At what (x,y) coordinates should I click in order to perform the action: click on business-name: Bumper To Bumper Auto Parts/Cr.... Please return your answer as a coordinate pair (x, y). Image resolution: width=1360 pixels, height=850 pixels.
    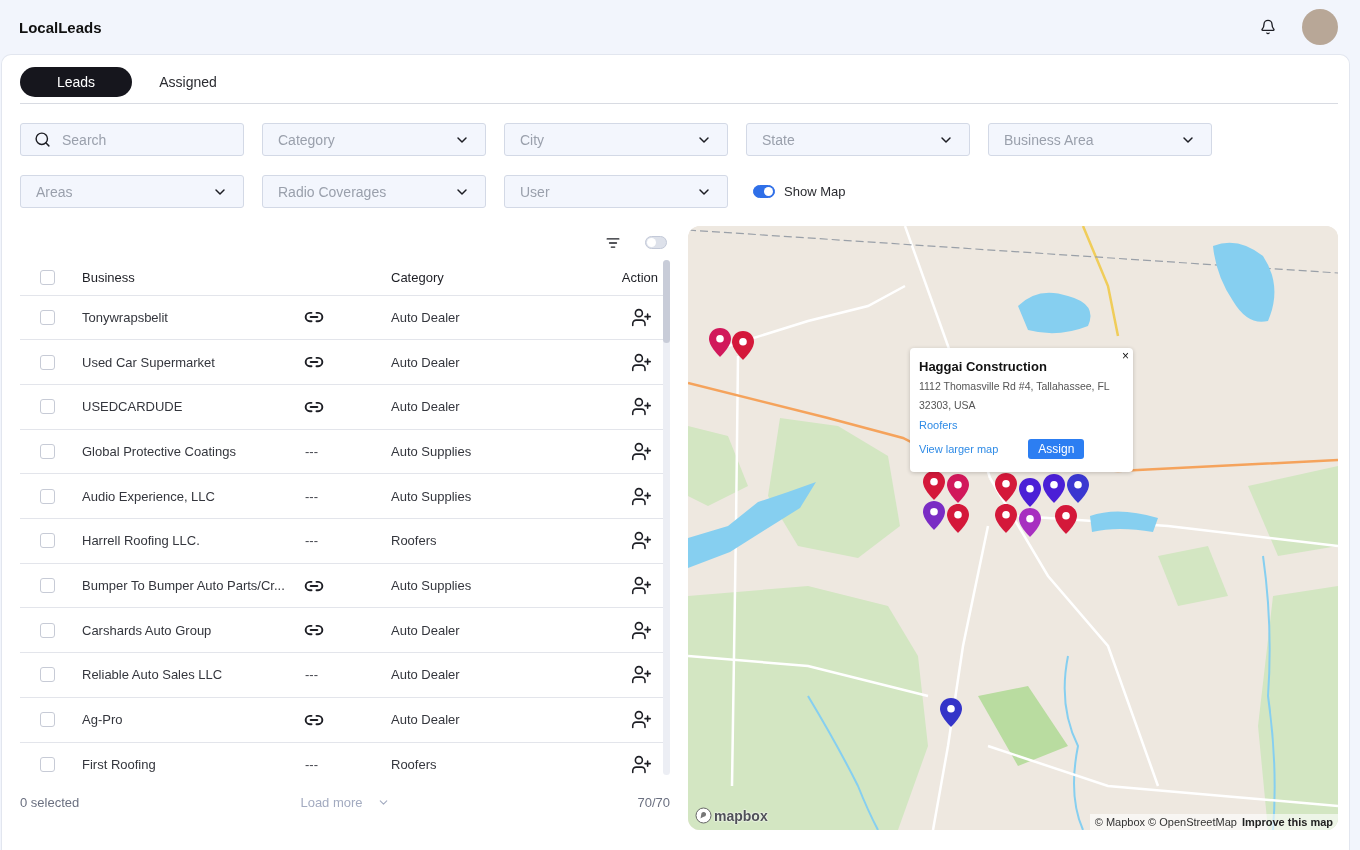
    Looking at the image, I should click on (183, 586).